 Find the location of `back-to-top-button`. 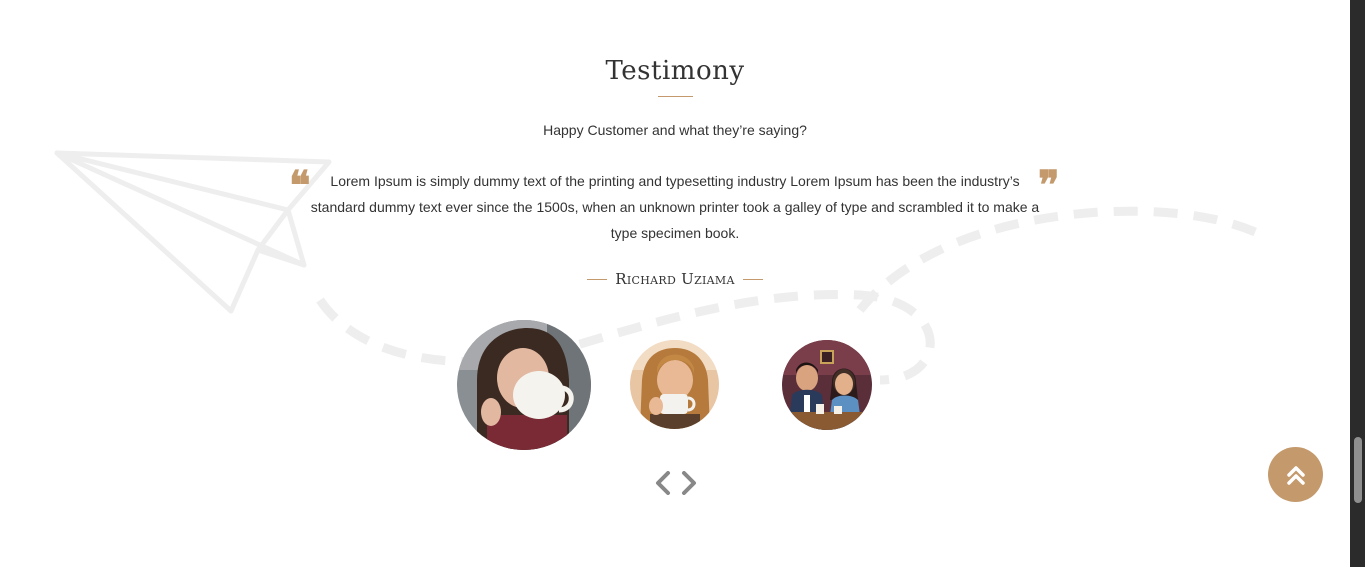

back-to-top-button is located at coordinates (1295, 474).